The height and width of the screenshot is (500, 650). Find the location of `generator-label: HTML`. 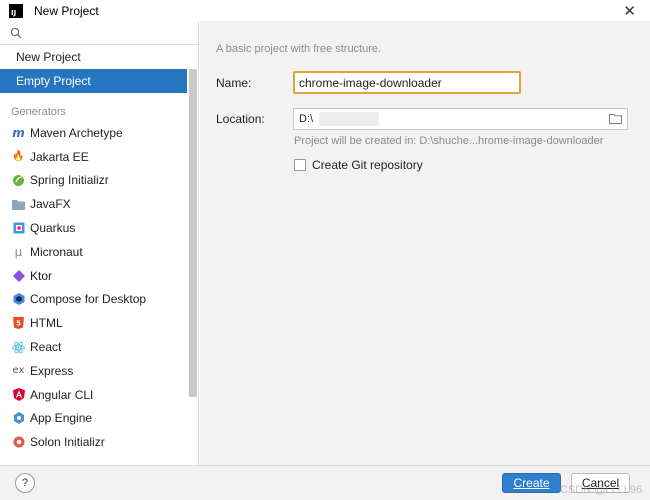

generator-label: HTML is located at coordinates (46, 323).